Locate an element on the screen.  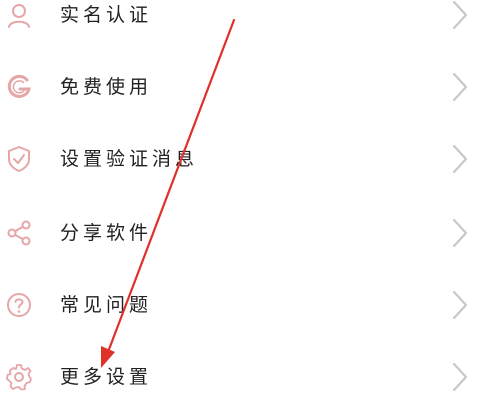
menu-item-real-name-verification: 实名认证 is located at coordinates (246, 23).